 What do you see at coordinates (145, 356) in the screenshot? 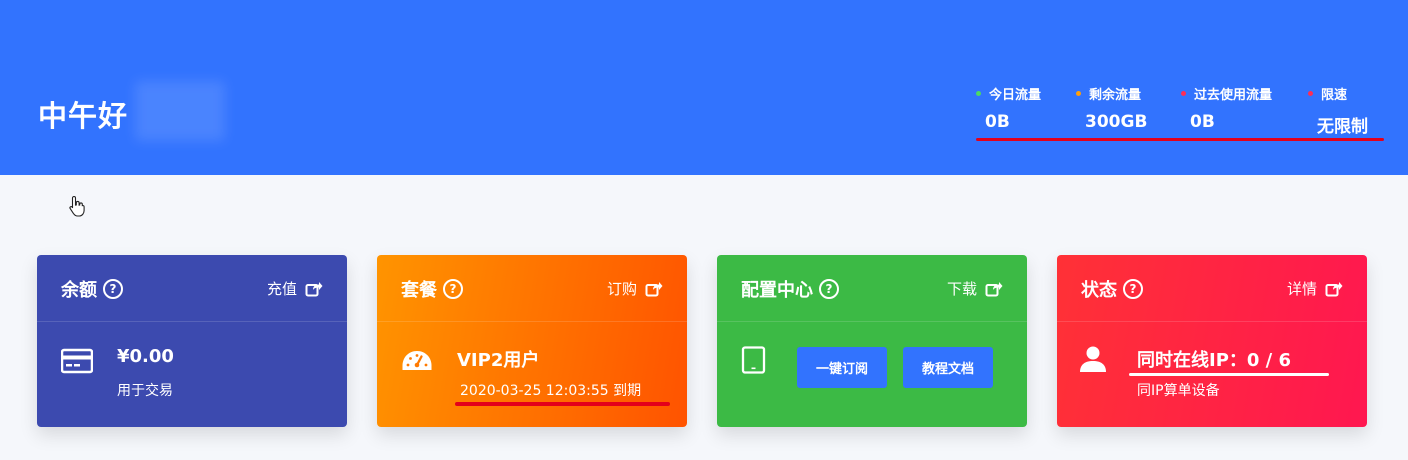
I see `balance-amount: ¥0.00` at bounding box center [145, 356].